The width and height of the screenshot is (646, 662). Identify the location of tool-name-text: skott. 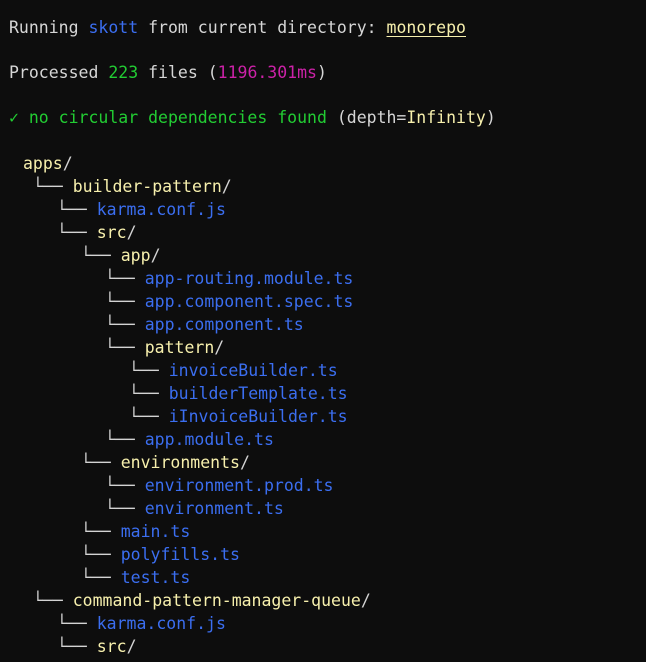
(113, 27).